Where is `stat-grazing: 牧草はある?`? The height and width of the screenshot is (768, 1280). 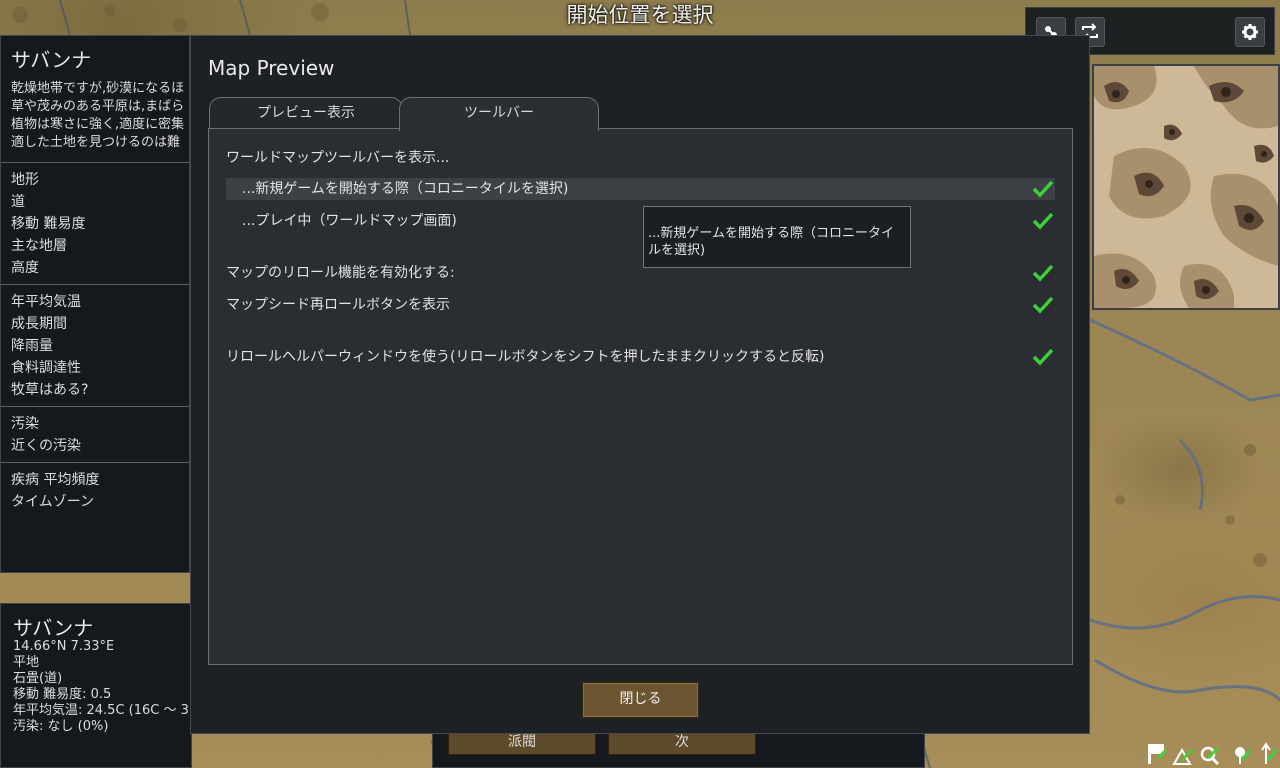 stat-grazing: 牧草はある? is located at coordinates (50, 390).